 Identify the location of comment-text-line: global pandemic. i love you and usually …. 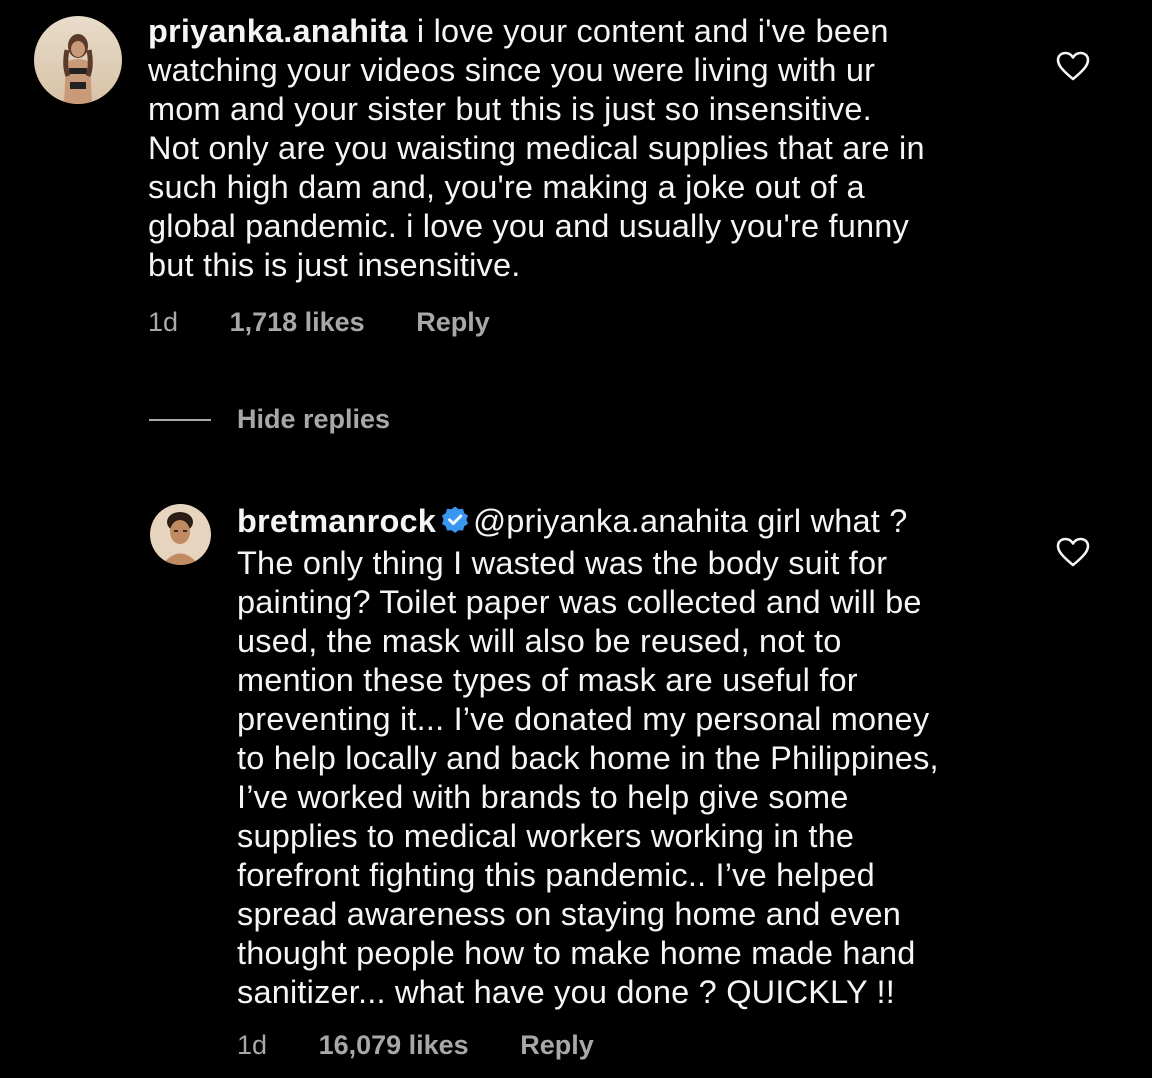
(528, 226).